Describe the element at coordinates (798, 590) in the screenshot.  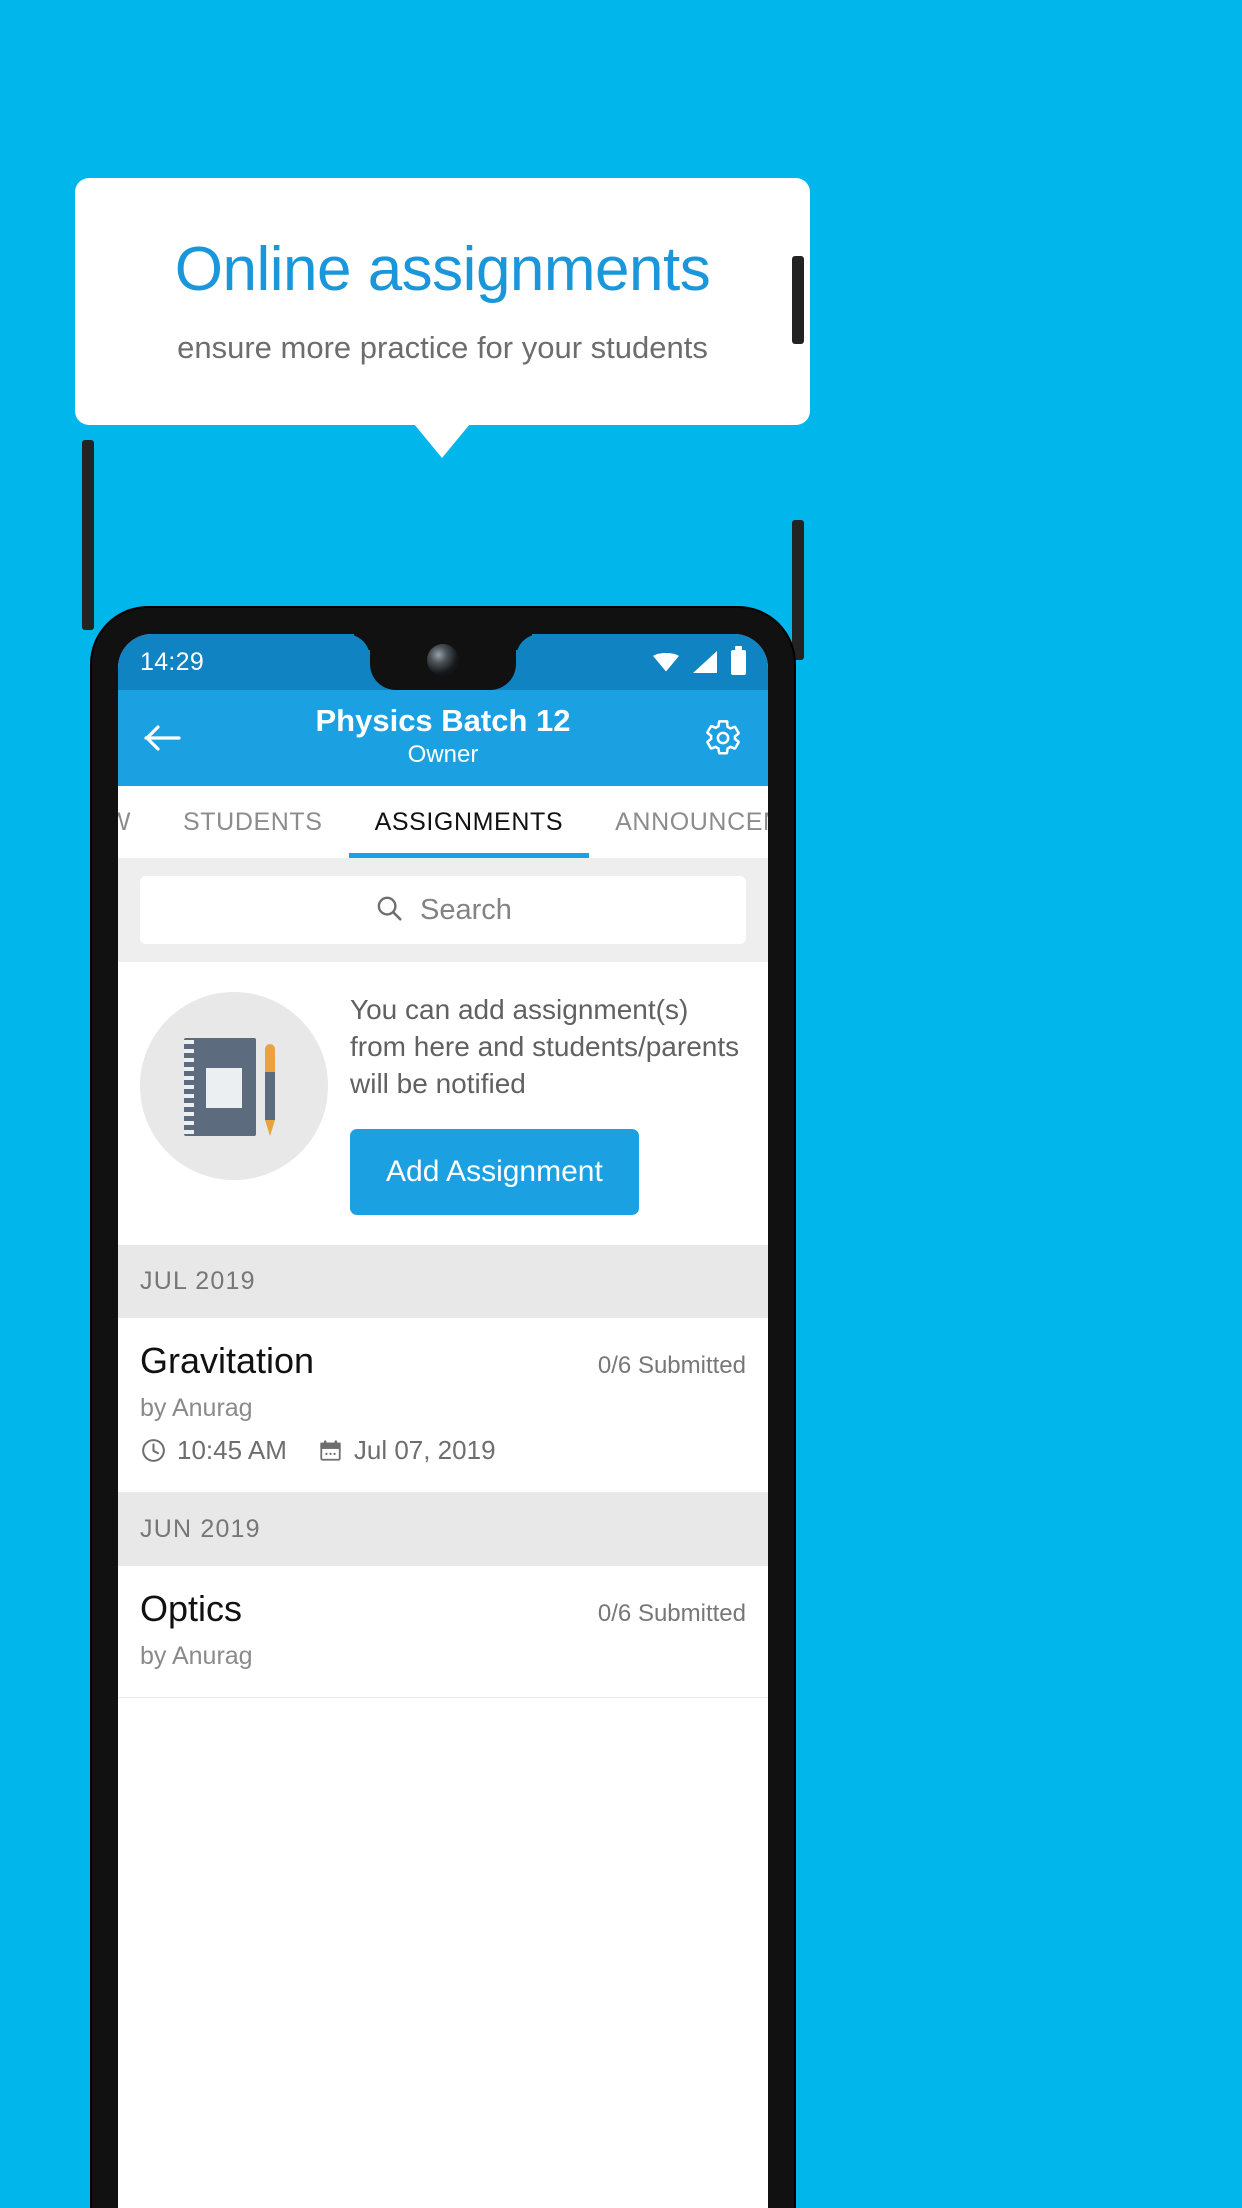
I see `phone-volume-button` at that location.